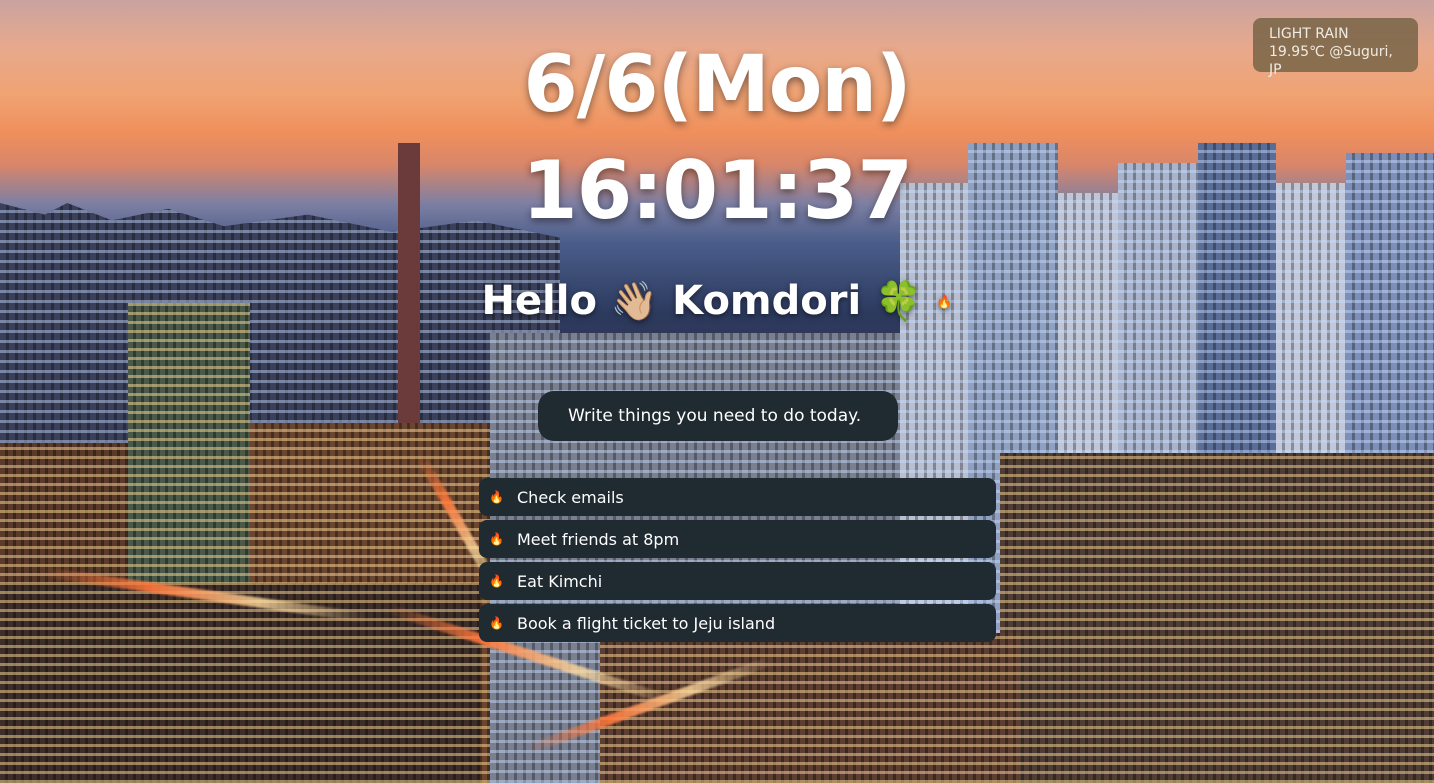 This screenshot has height=783, width=1434. I want to click on todo-form, so click(718, 416).